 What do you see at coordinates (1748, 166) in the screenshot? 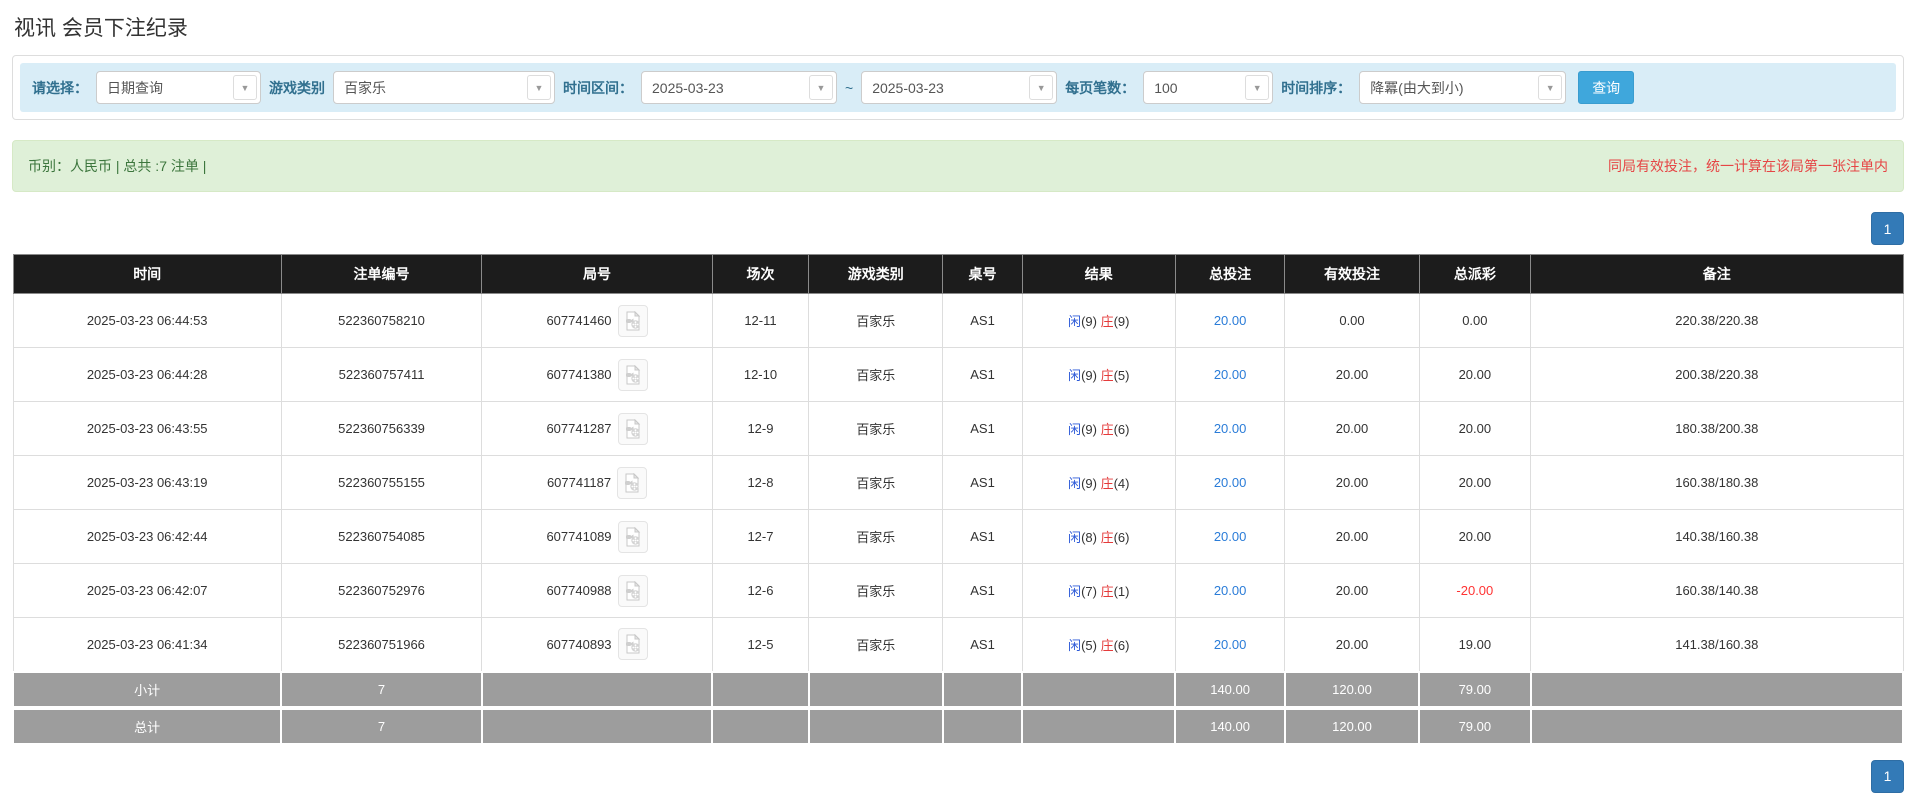
I see `summary-note: 同局有效投注，统一计算在该局第一张注单内` at bounding box center [1748, 166].